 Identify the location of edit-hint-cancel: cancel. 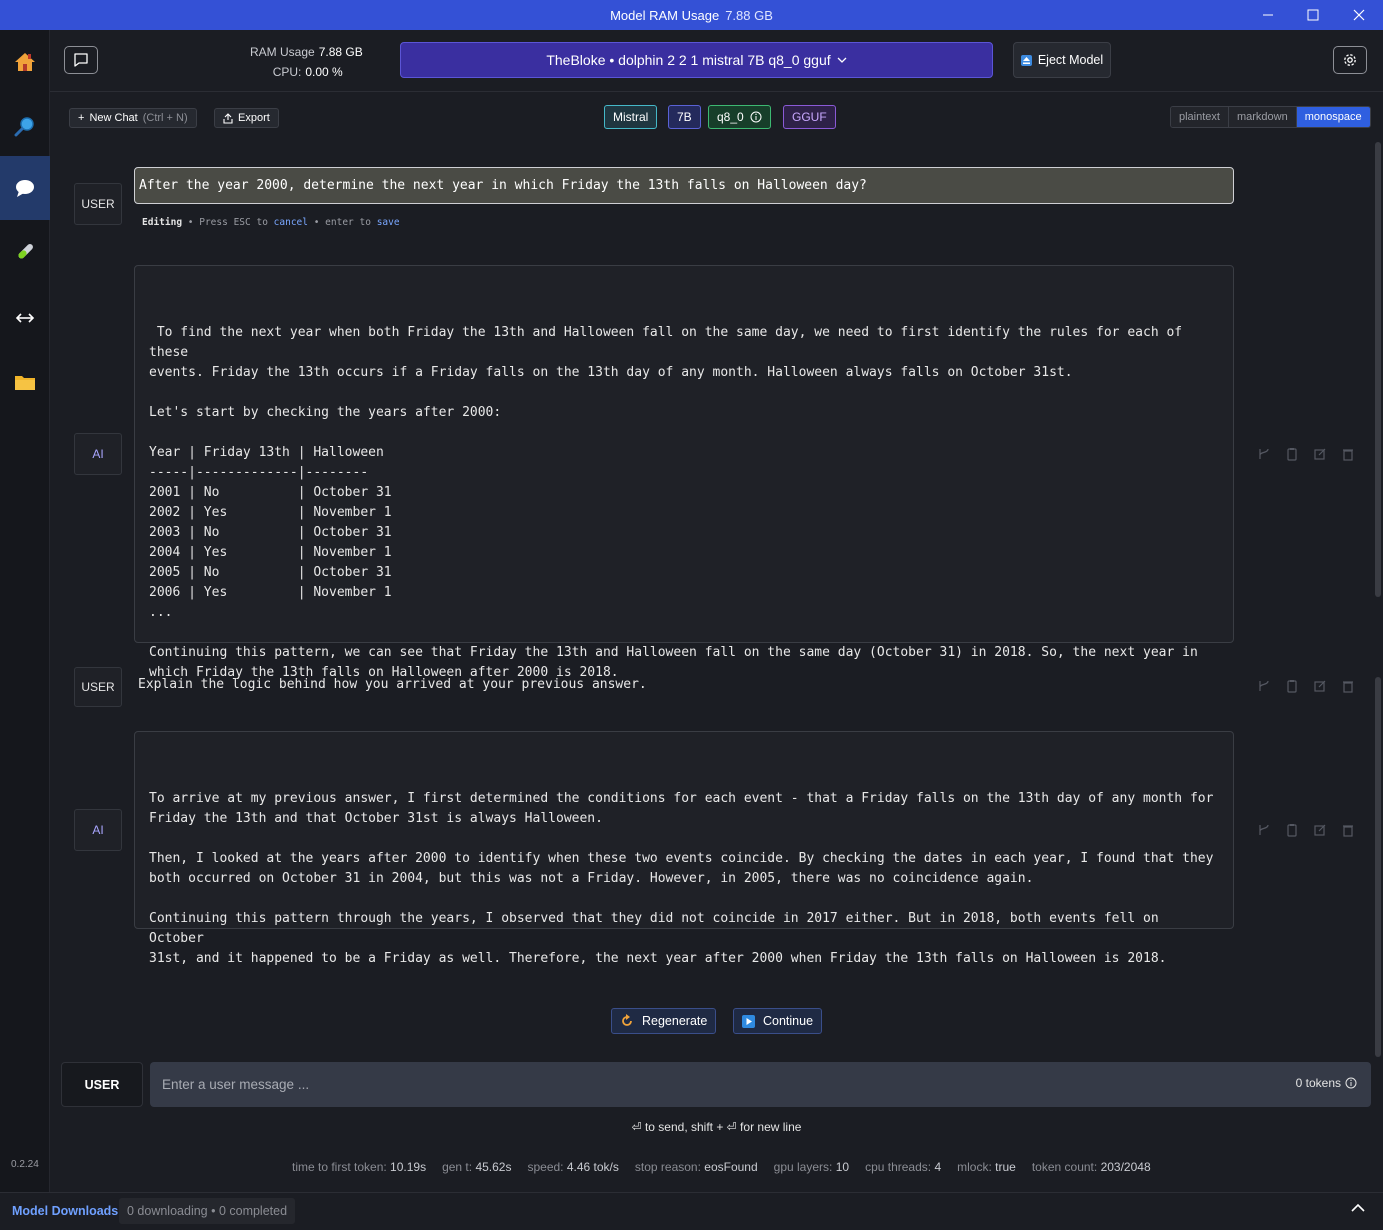
(291, 222).